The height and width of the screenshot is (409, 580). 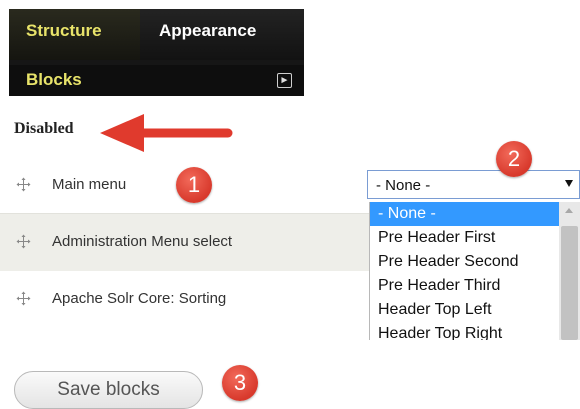 What do you see at coordinates (108, 390) in the screenshot?
I see `save-blocks-button: Save blocks` at bounding box center [108, 390].